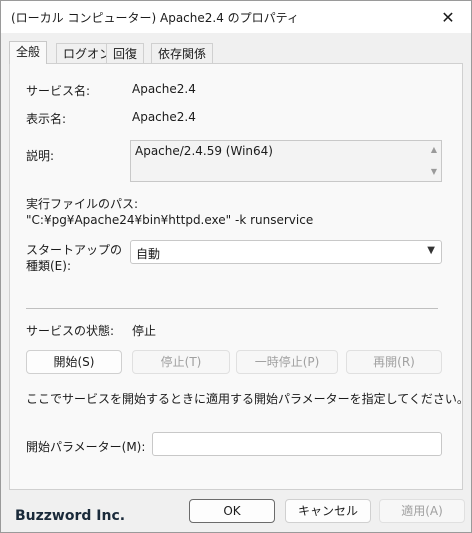 The image size is (472, 533). What do you see at coordinates (182, 53) in the screenshot?
I see `tab-dependencies: 依存関係` at bounding box center [182, 53].